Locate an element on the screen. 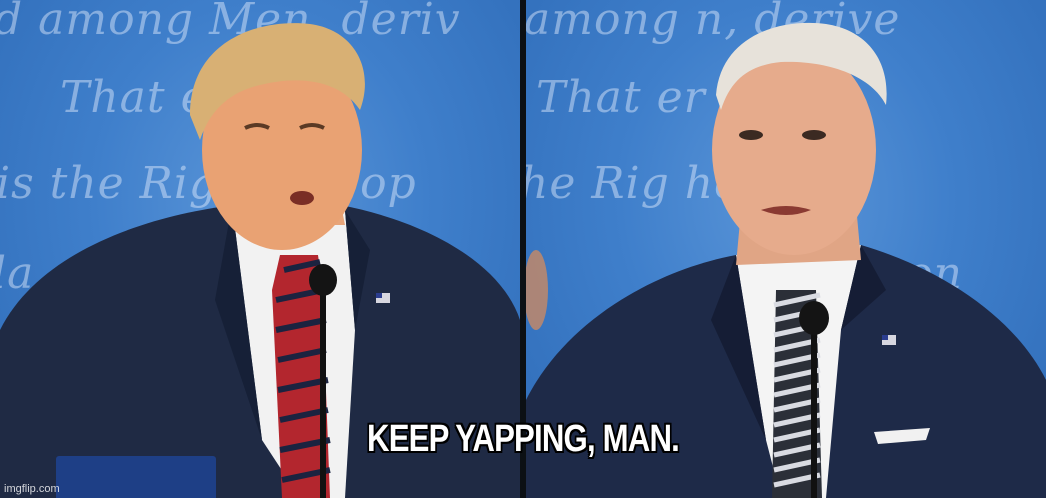 This screenshot has width=1046, height=498. imgflip-watermark: imgflip.com is located at coordinates (32, 489).